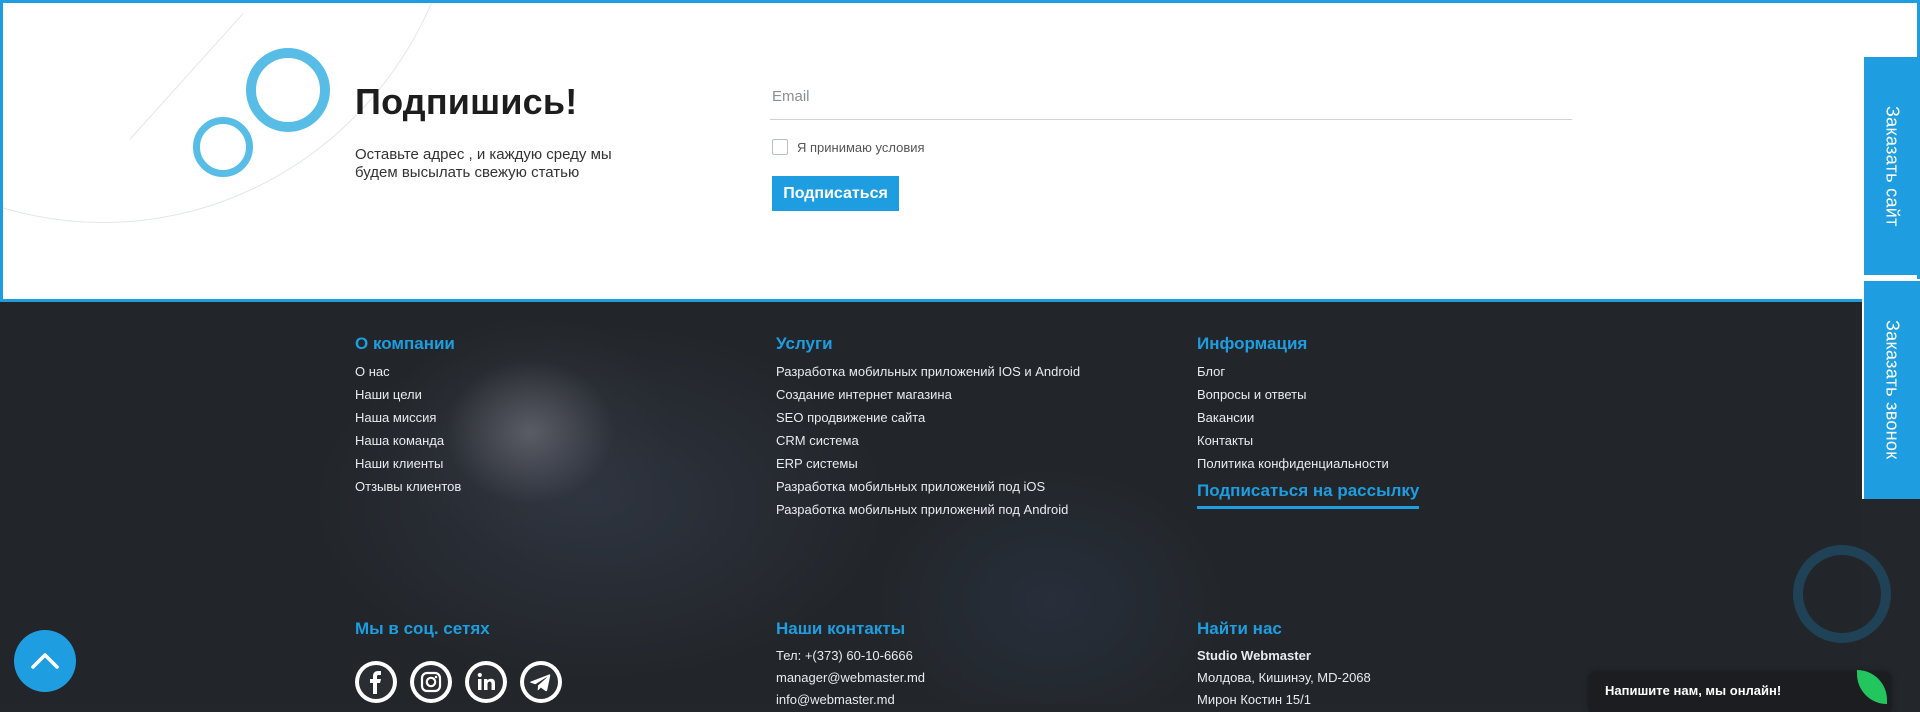  I want to click on email-input, so click(1171, 96).